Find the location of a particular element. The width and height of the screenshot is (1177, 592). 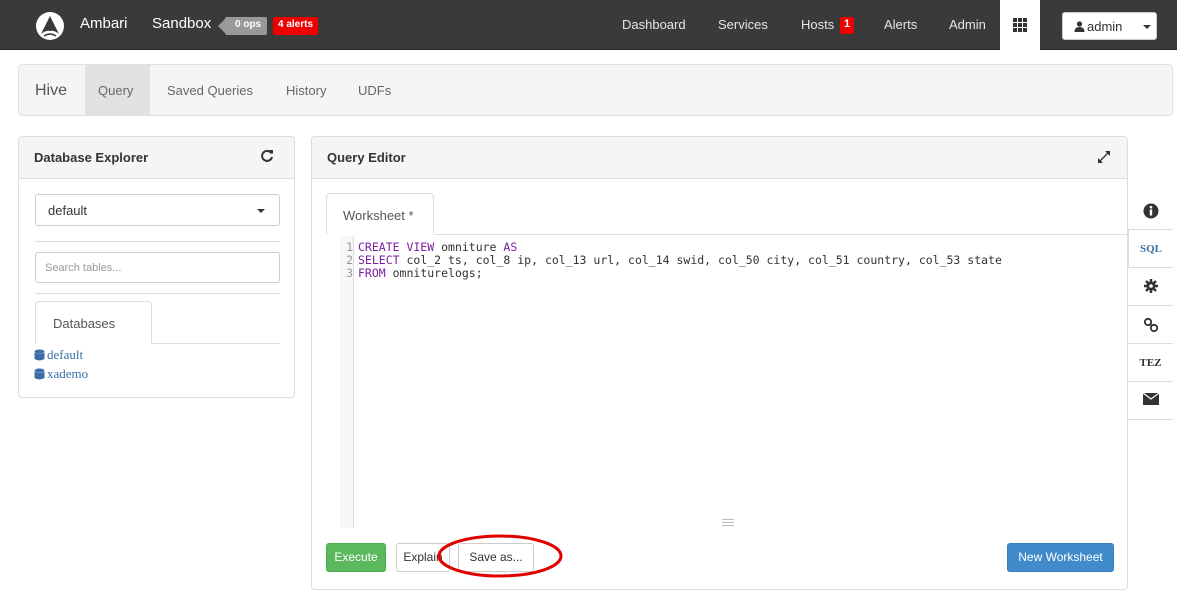

right-sidebar: SQL TEZ is located at coordinates (1150, 307).